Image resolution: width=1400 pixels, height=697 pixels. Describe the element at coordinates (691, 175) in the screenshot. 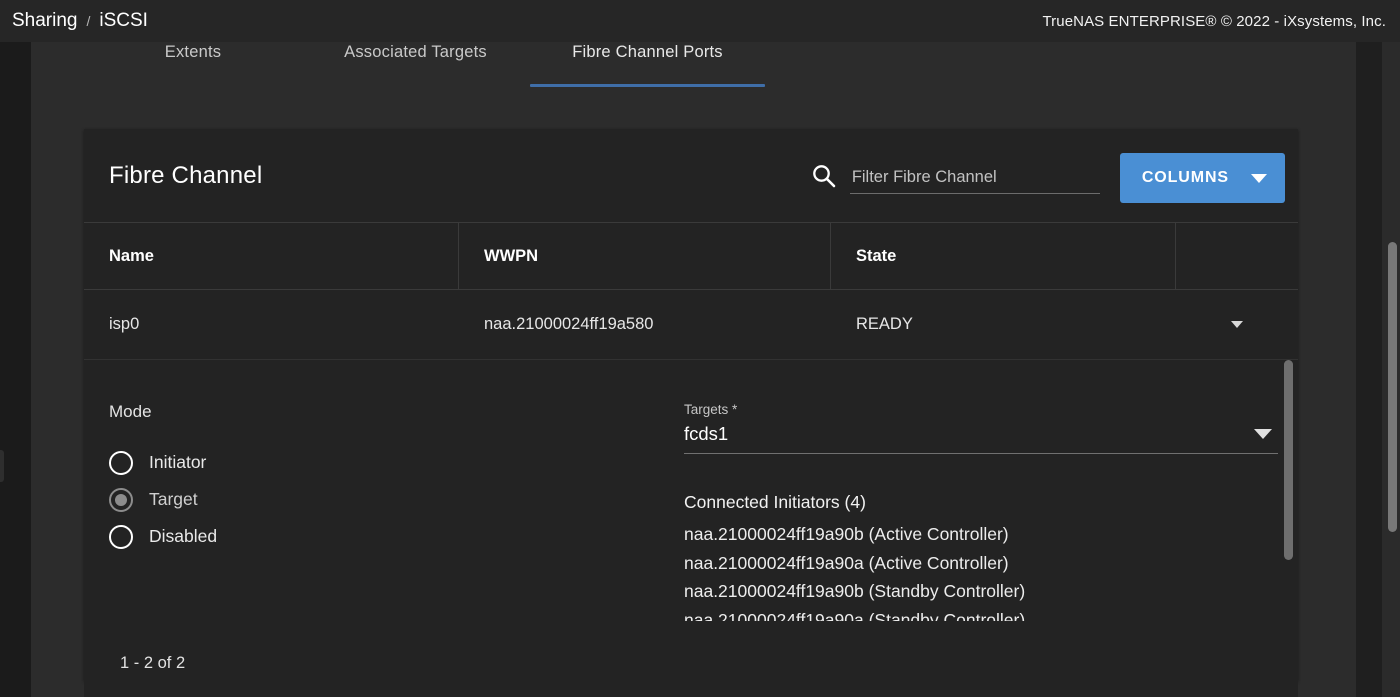

I see `card-header: Fibre Channel COLUMNS` at that location.